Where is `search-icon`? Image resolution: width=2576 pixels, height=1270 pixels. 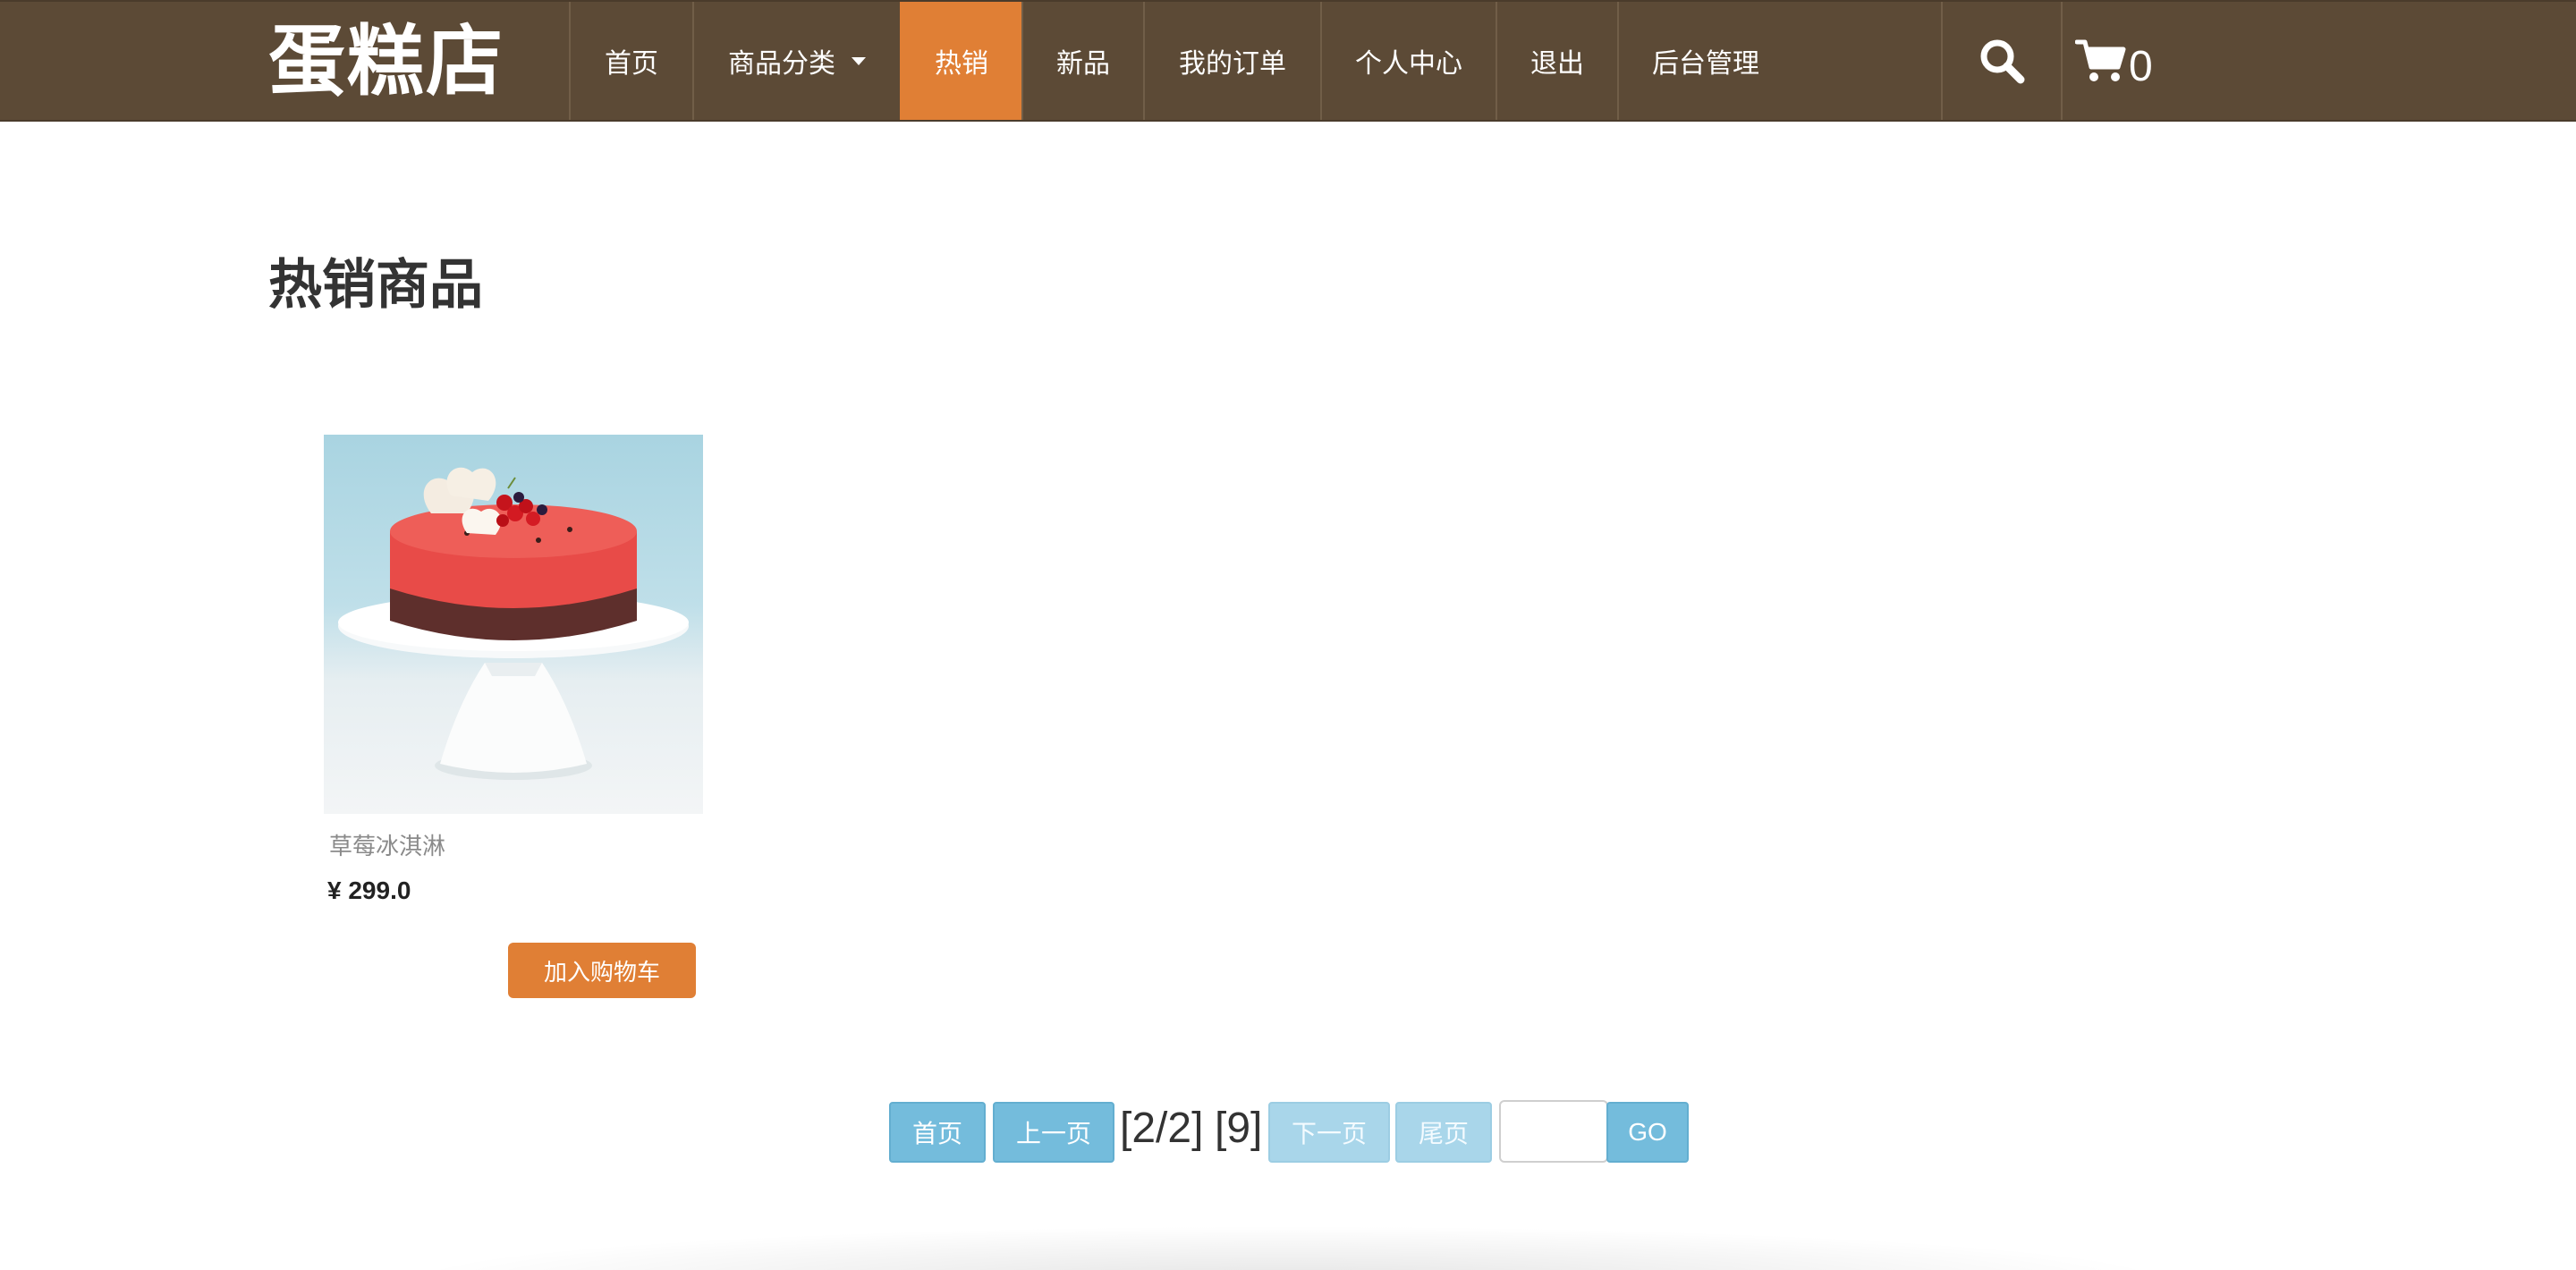 search-icon is located at coordinates (2002, 61).